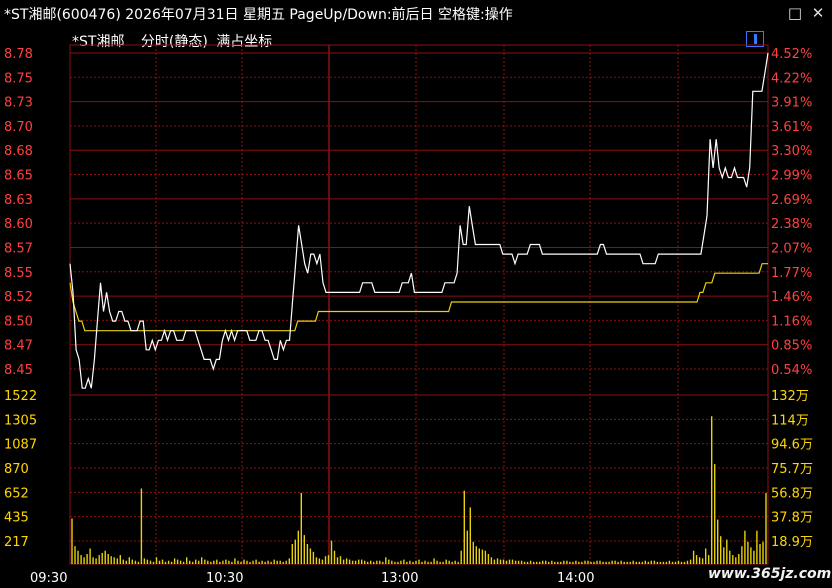 Image resolution: width=832 pixels, height=588 pixels. What do you see at coordinates (791, 273) in the screenshot?
I see `percent-tick-label: 1.77%` at bounding box center [791, 273].